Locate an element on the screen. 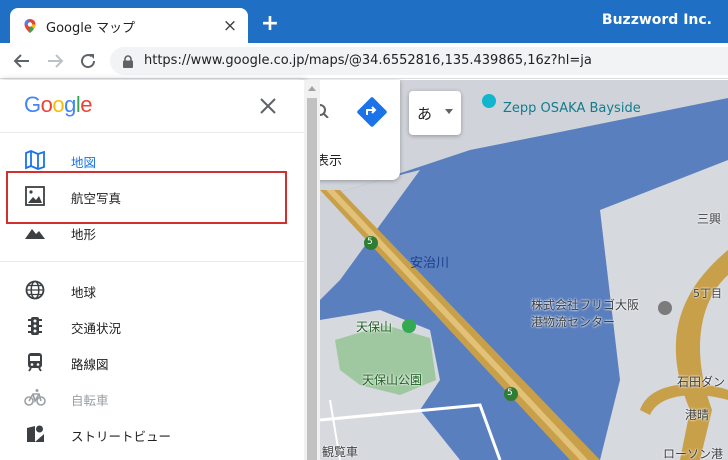  menu-item-label: ストリートビュー is located at coordinates (121, 436).